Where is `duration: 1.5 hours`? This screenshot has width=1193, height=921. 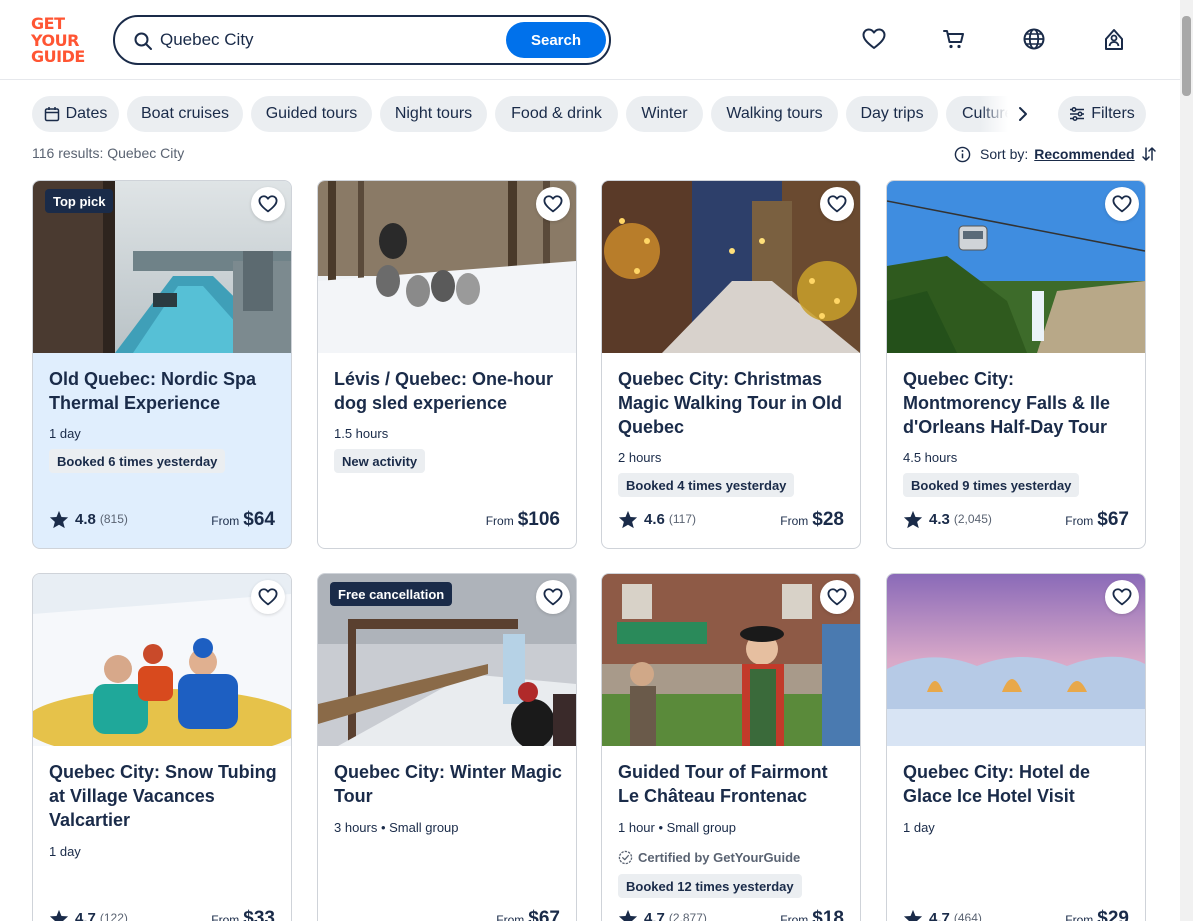
duration: 1.5 hours is located at coordinates (361, 433).